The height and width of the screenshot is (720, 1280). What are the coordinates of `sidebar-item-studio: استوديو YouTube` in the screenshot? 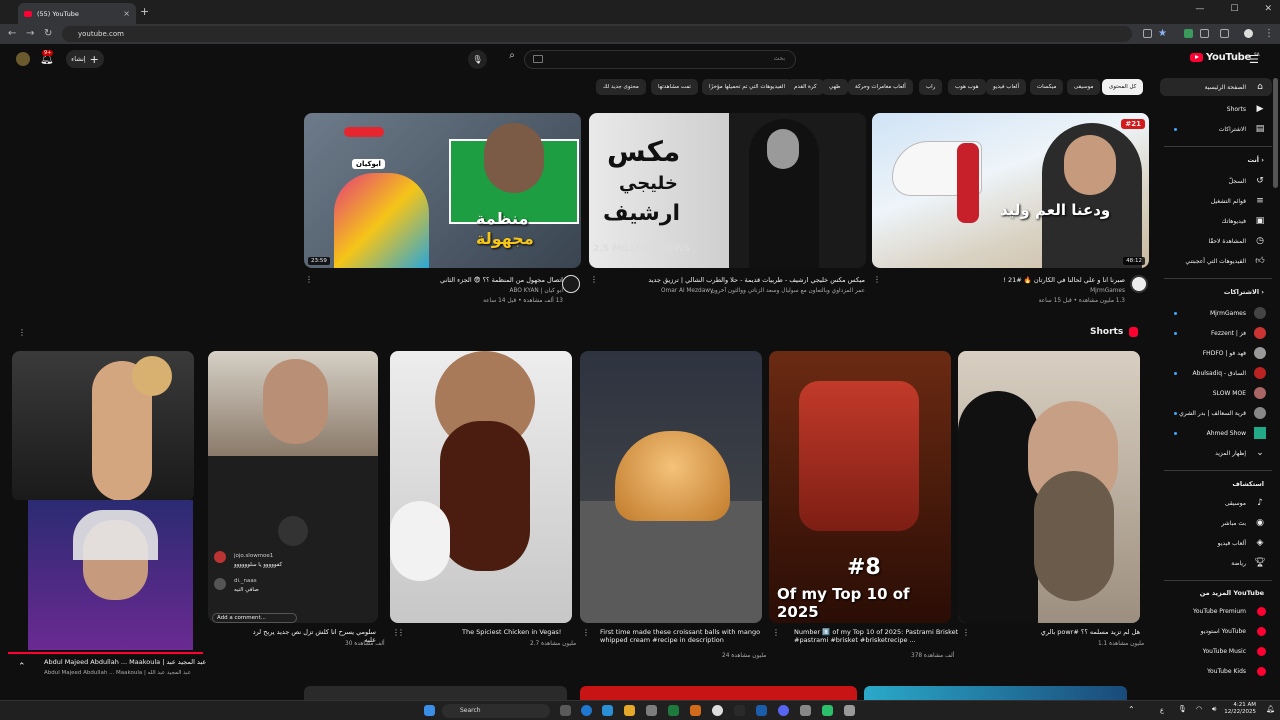 It's located at (1216, 631).